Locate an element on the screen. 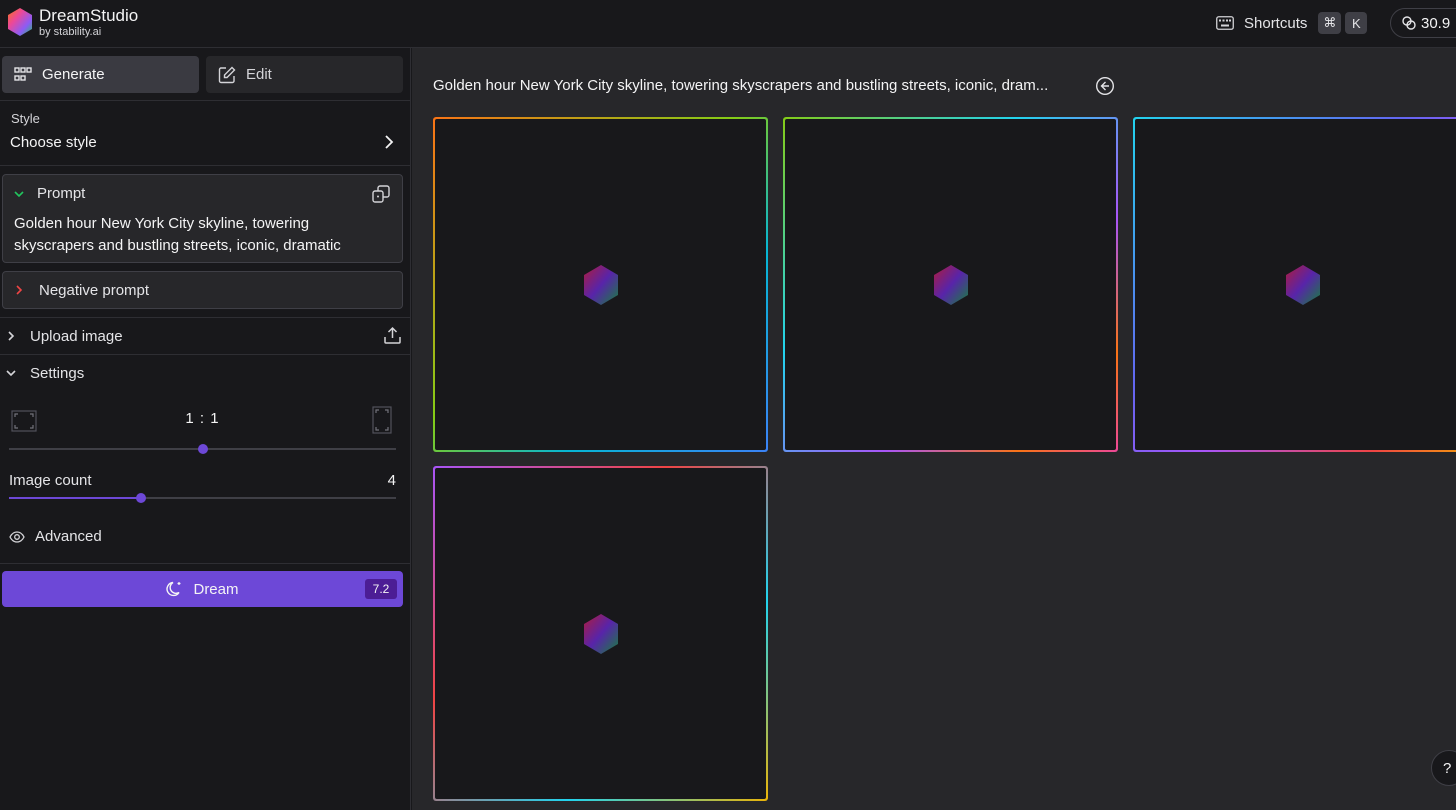  image-count-slider is located at coordinates (202, 498).